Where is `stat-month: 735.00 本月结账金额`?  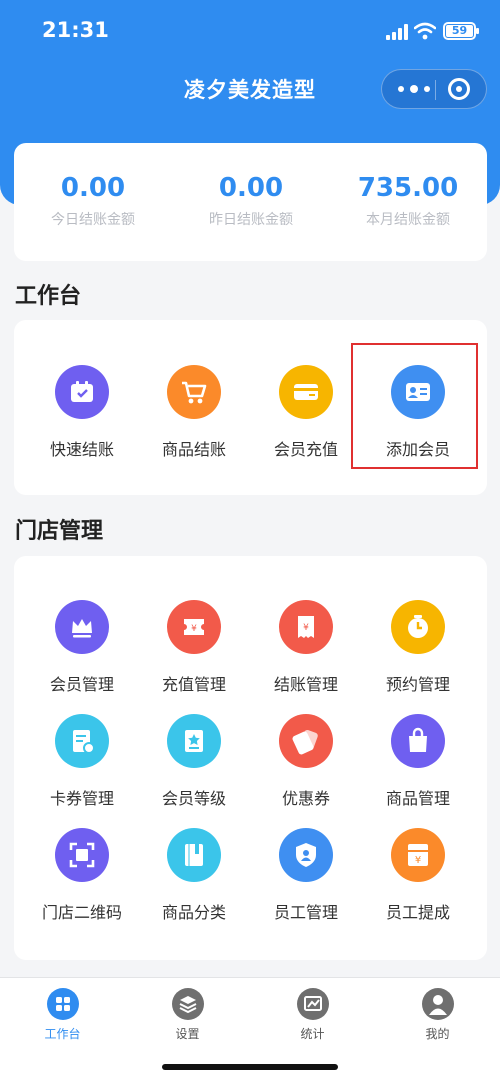 stat-month: 735.00 本月结账金额 is located at coordinates (408, 201).